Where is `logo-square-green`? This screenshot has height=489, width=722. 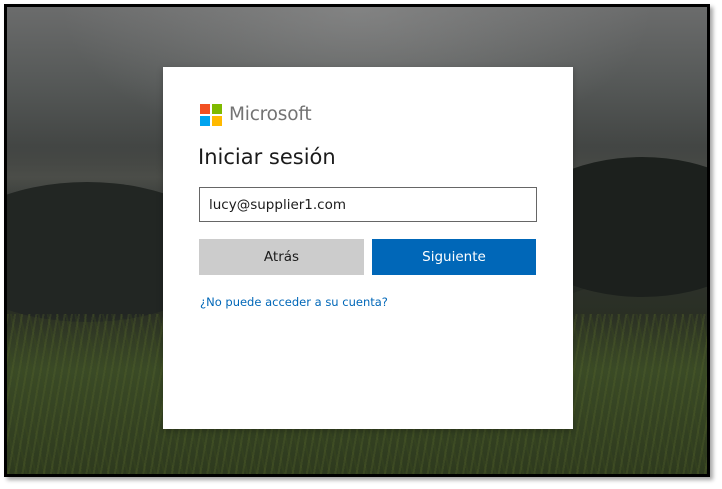
logo-square-green is located at coordinates (217, 108).